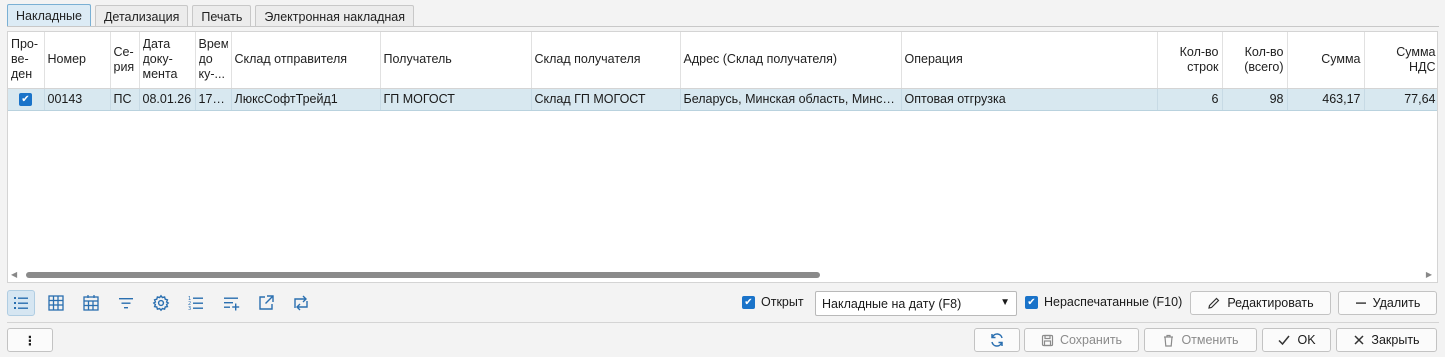 The height and width of the screenshot is (357, 1445). Describe the element at coordinates (791, 99) in the screenshot. I see `address-cell: Беларусь, Минская область, Минский район` at that location.